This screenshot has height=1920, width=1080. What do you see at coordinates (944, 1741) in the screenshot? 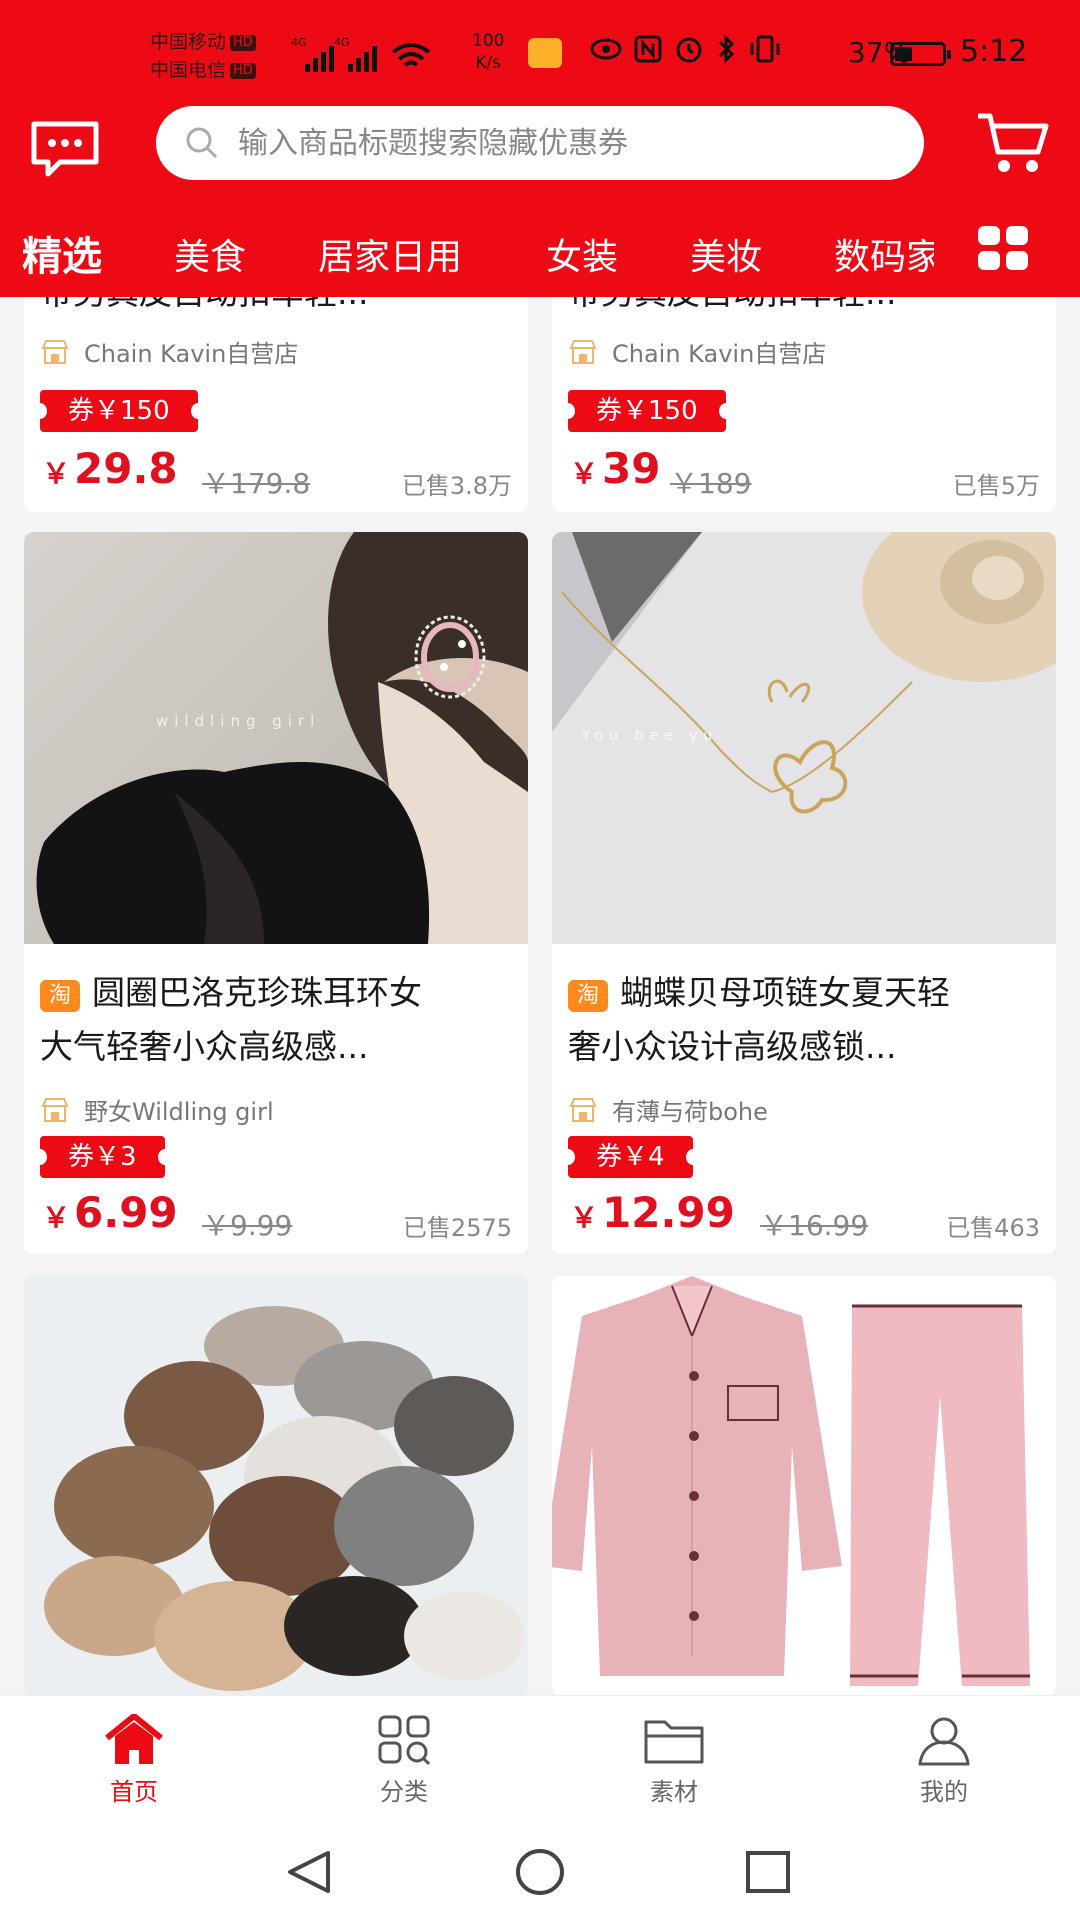
I see `profile-icon` at bounding box center [944, 1741].